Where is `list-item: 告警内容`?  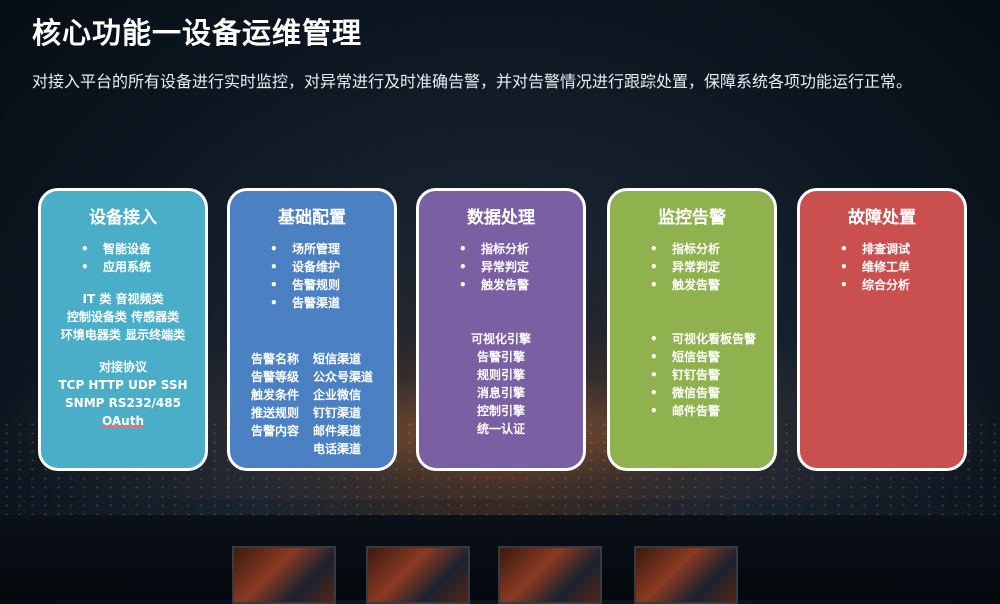 list-item: 告警内容 is located at coordinates (274, 431).